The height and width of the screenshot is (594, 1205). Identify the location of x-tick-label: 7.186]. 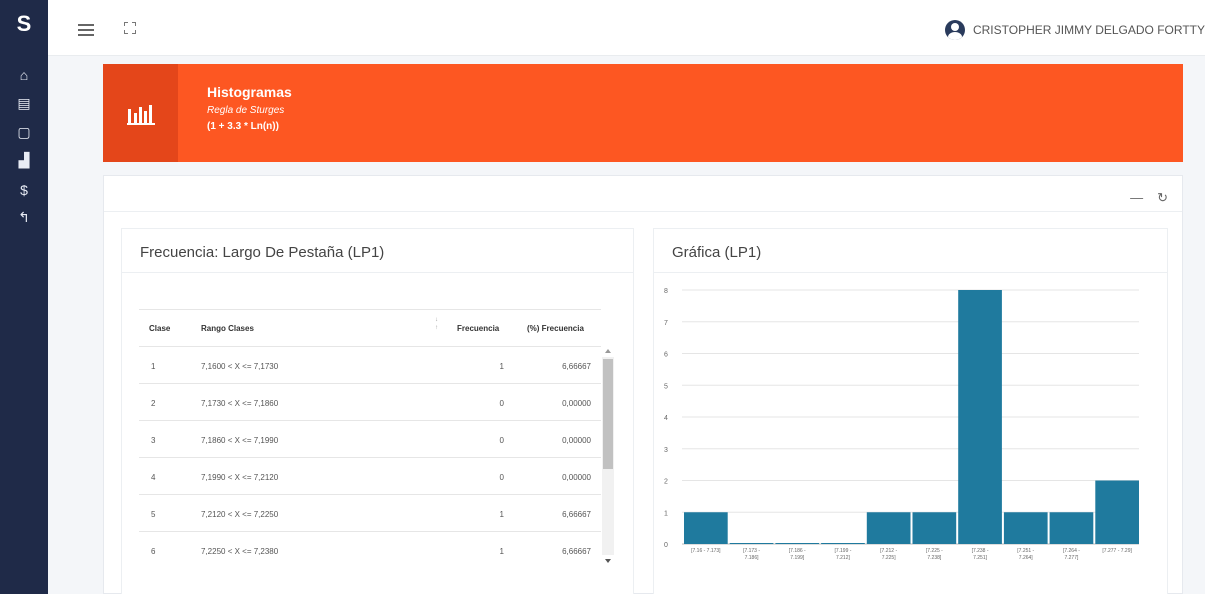
(752, 558).